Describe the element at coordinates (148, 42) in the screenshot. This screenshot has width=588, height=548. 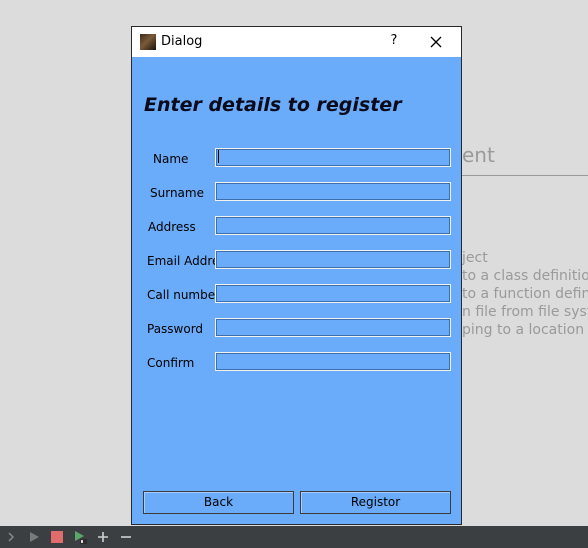
I see `app-icon` at that location.